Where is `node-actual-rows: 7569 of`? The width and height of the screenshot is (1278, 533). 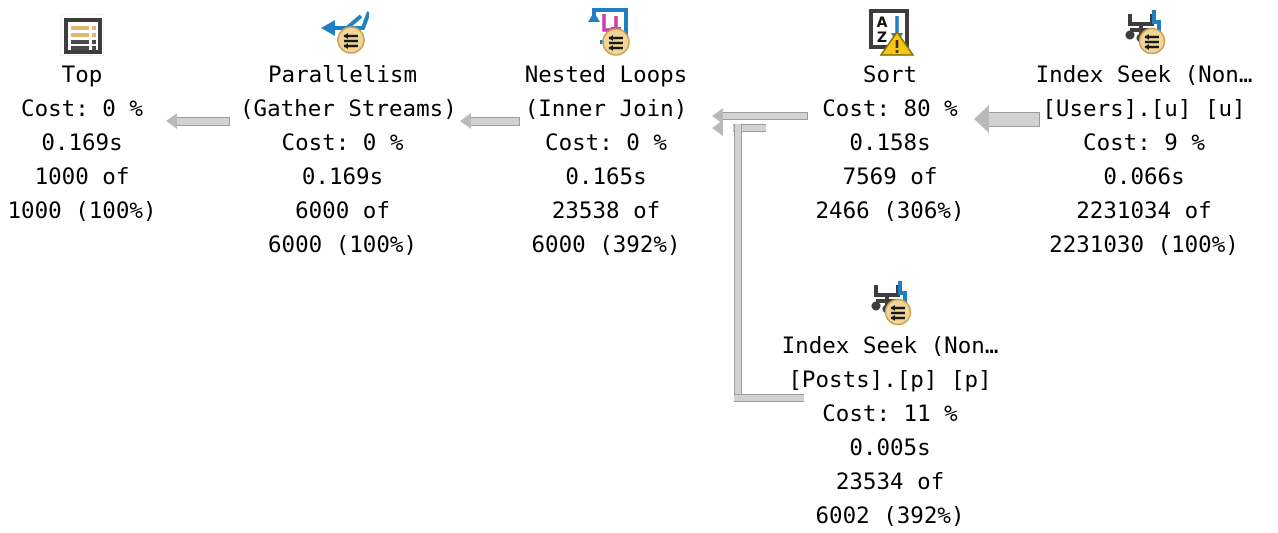 node-actual-rows: 7569 of is located at coordinates (890, 177).